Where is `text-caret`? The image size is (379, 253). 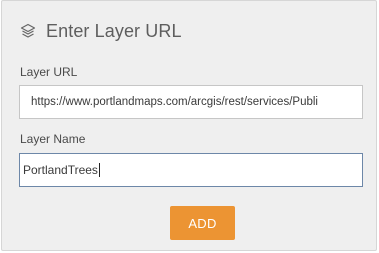
text-caret is located at coordinates (99, 170).